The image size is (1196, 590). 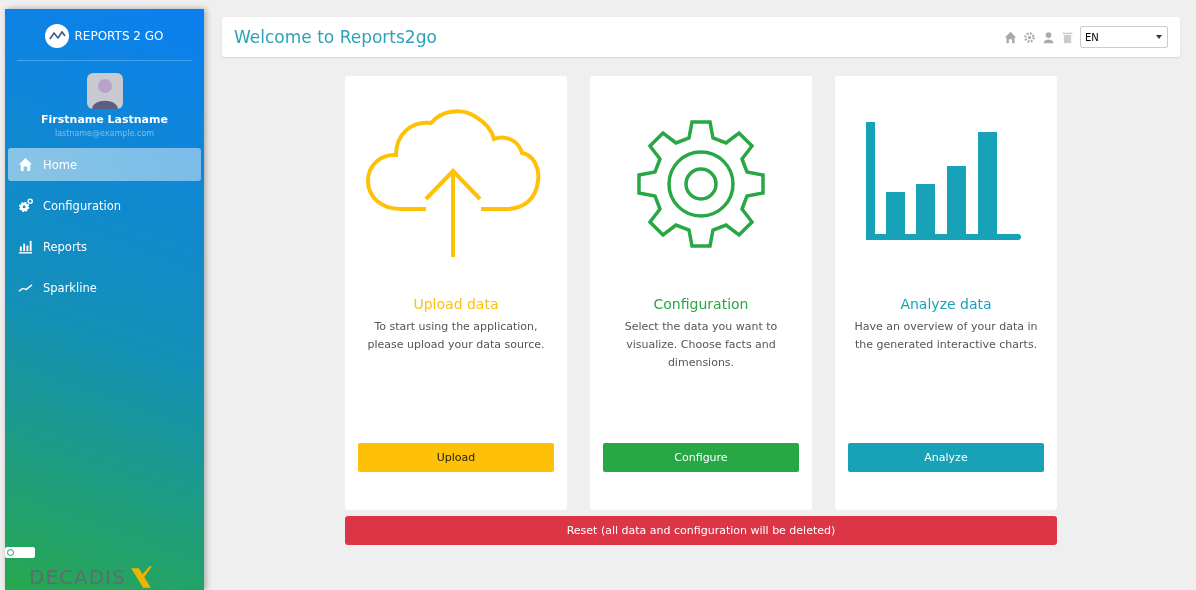 I want to click on logo-icon, so click(x=57, y=36).